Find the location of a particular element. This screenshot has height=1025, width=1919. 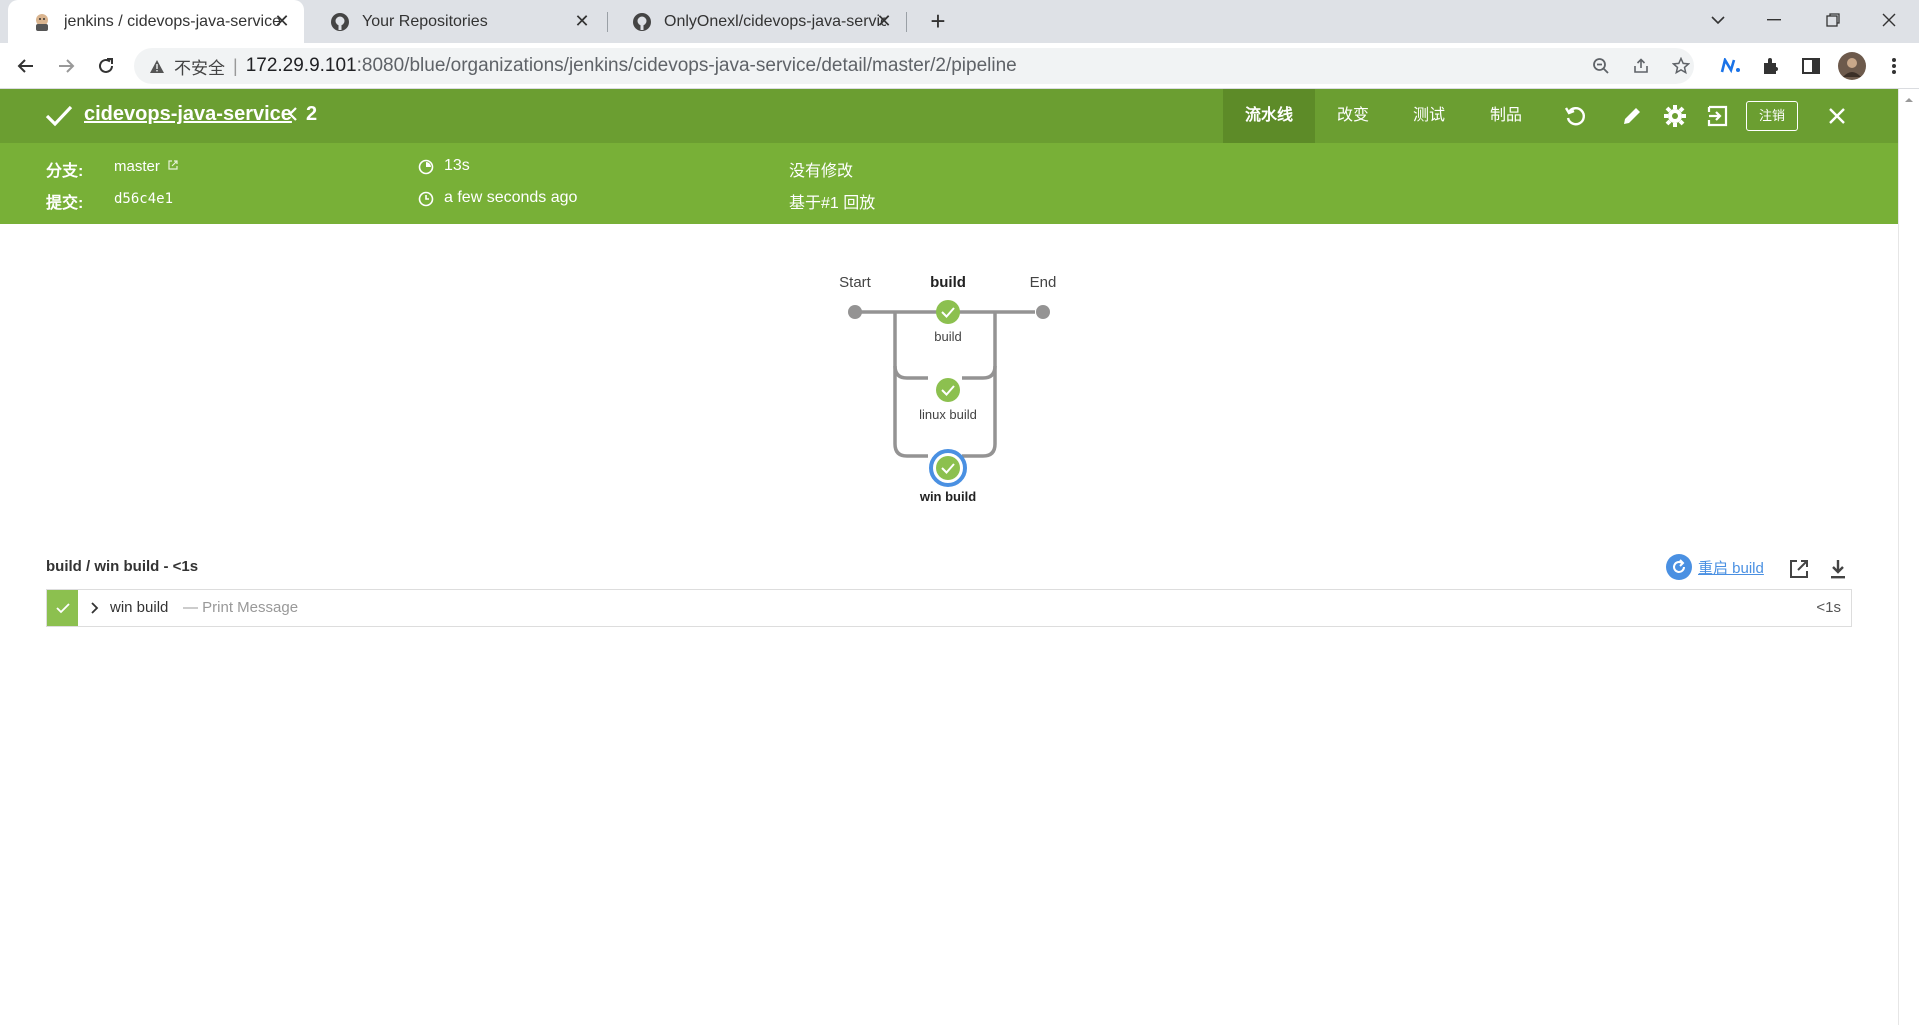

browser-menu-icon is located at coordinates (1894, 66).